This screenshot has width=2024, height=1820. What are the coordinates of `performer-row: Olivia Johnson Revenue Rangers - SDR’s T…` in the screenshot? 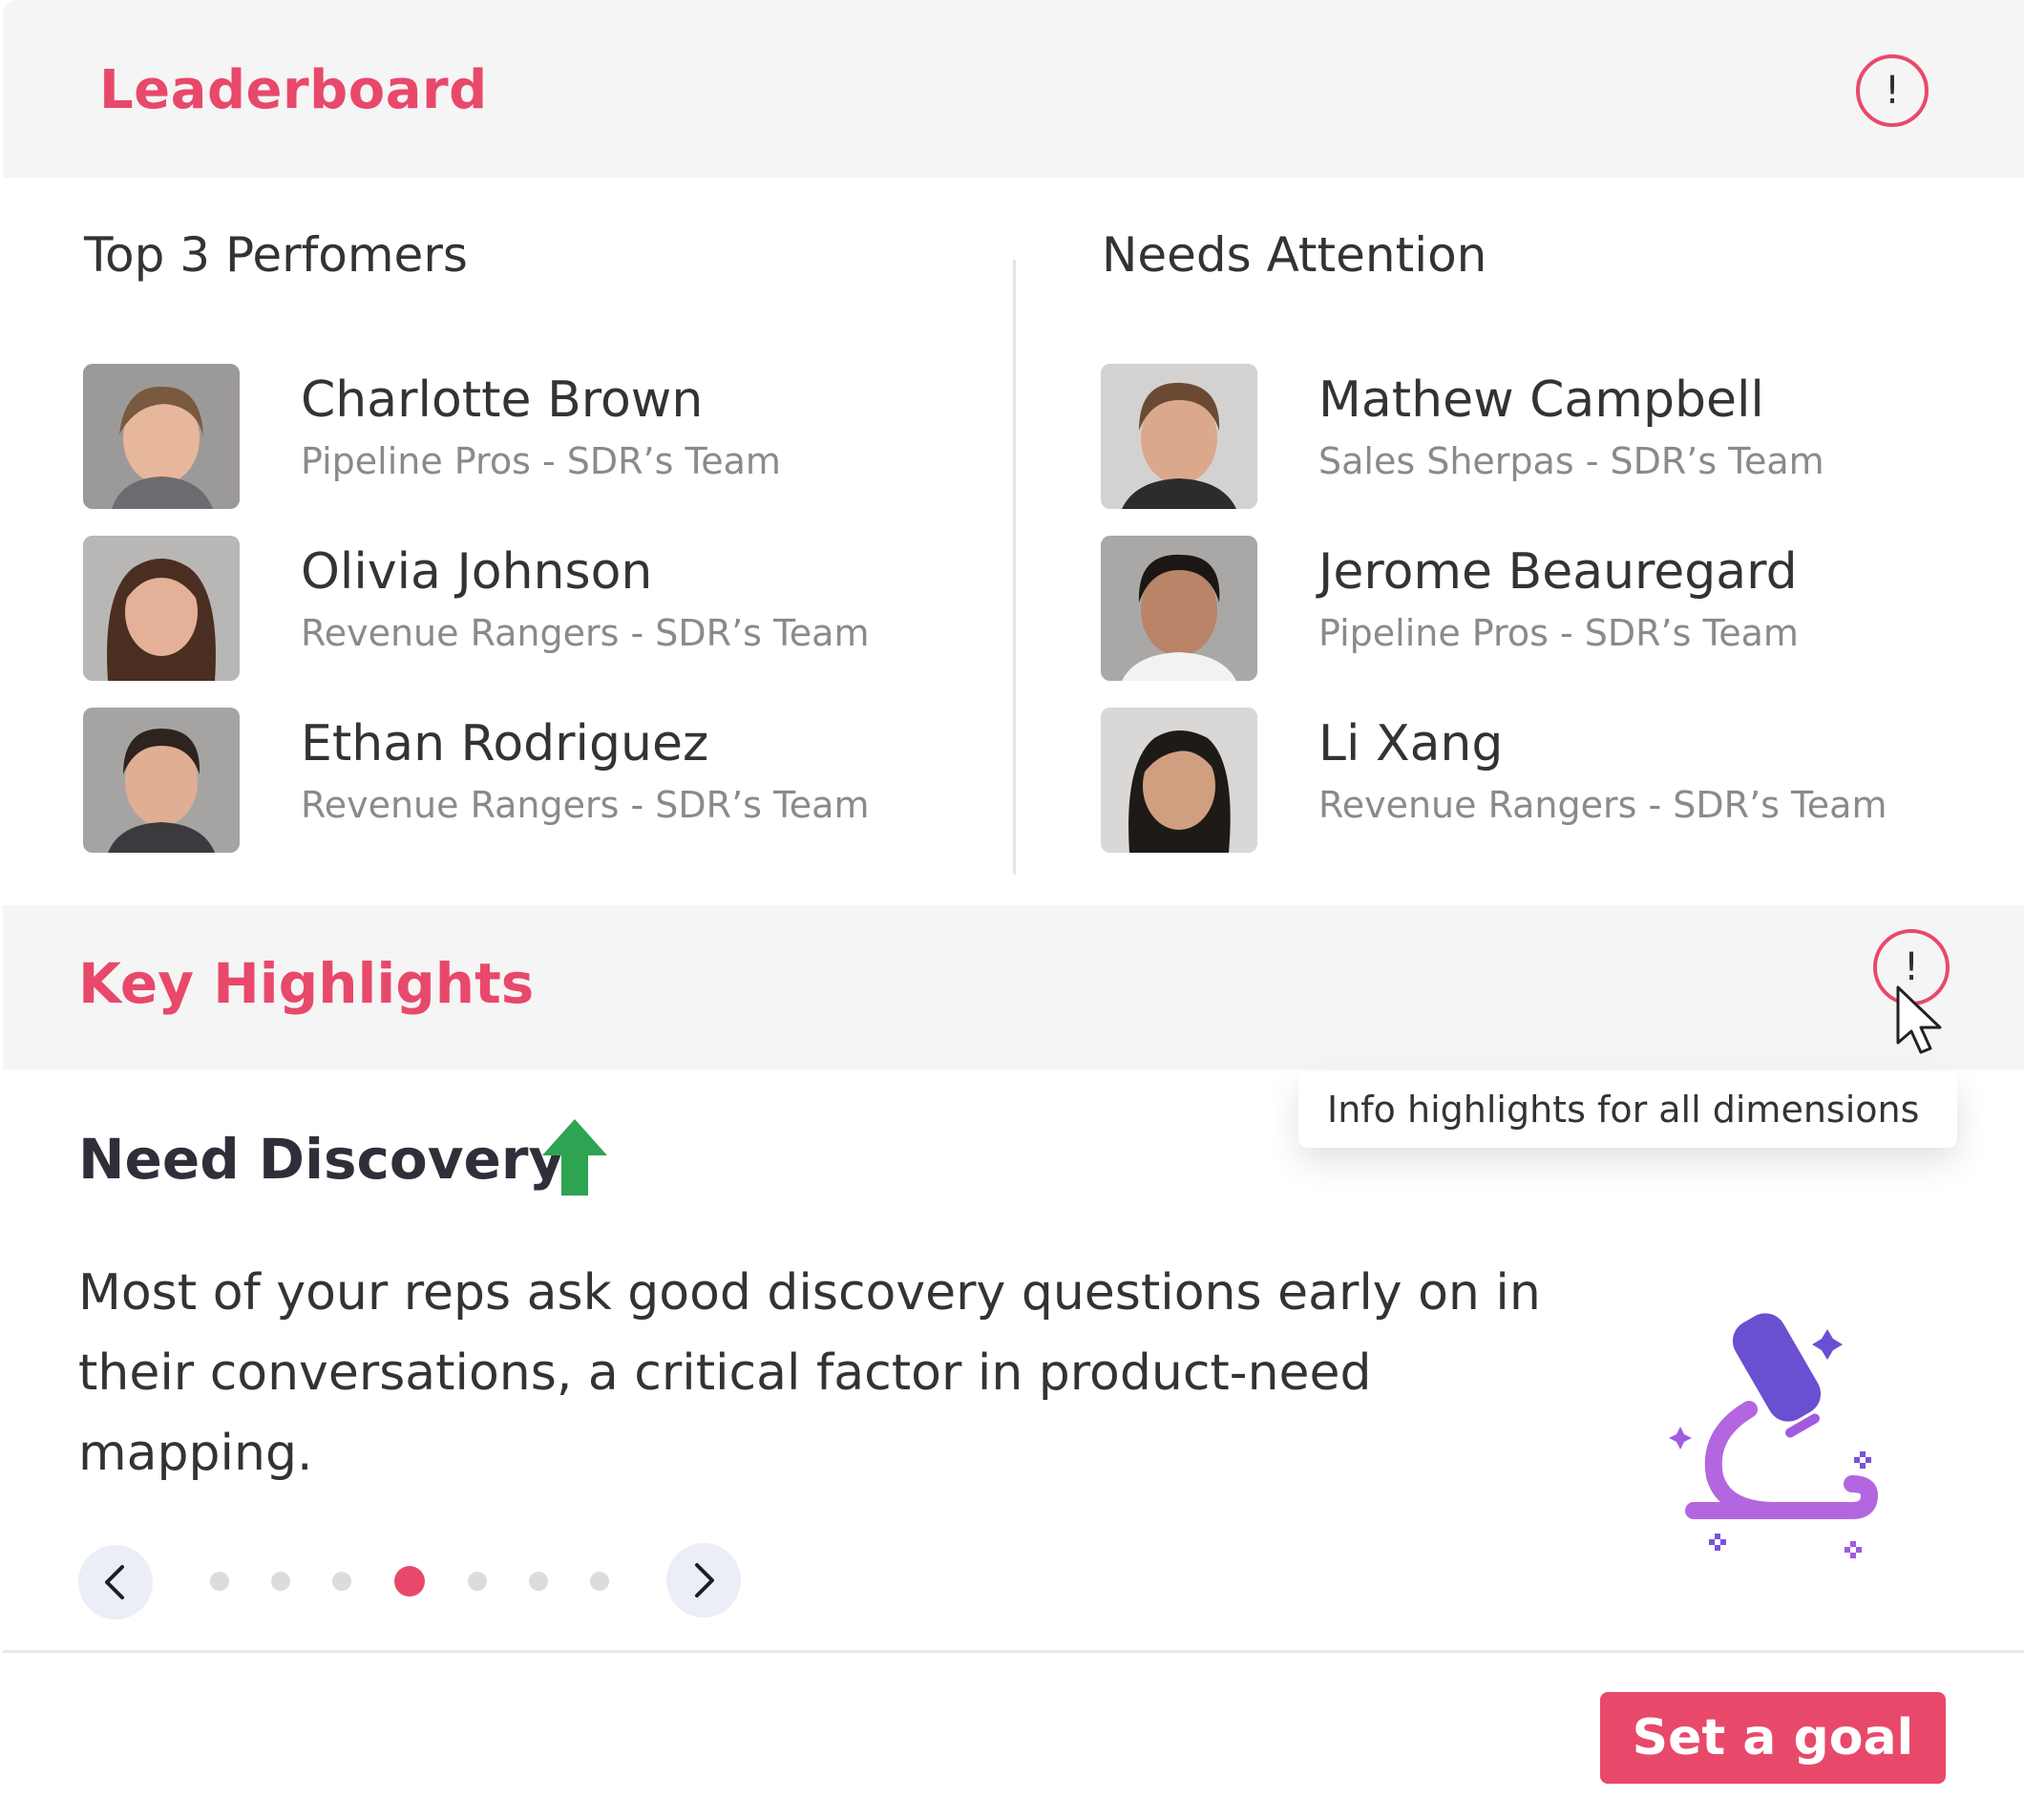 It's located at (541, 608).